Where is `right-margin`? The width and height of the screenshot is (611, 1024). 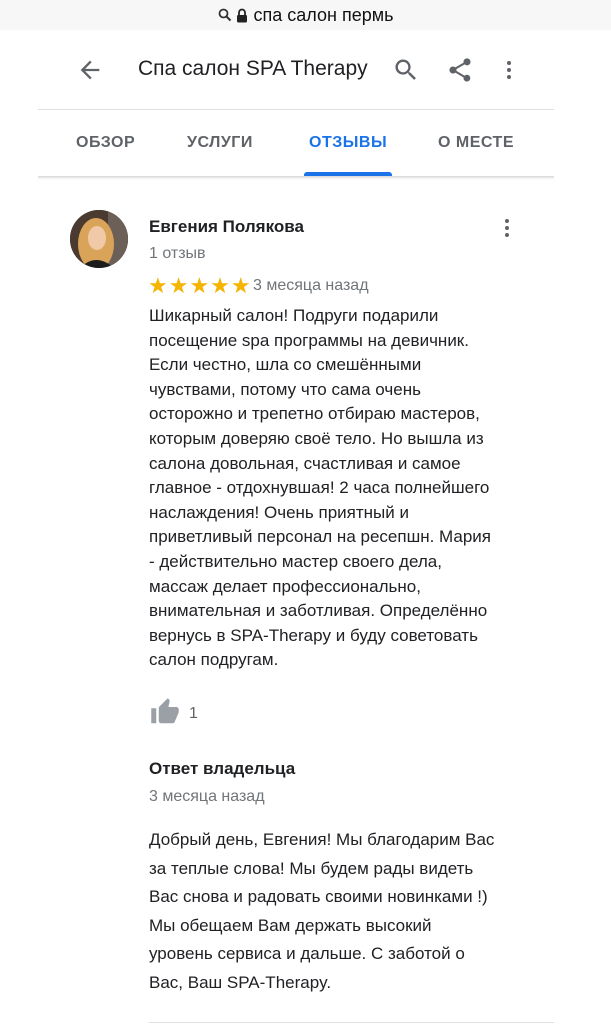 right-margin is located at coordinates (592, 527).